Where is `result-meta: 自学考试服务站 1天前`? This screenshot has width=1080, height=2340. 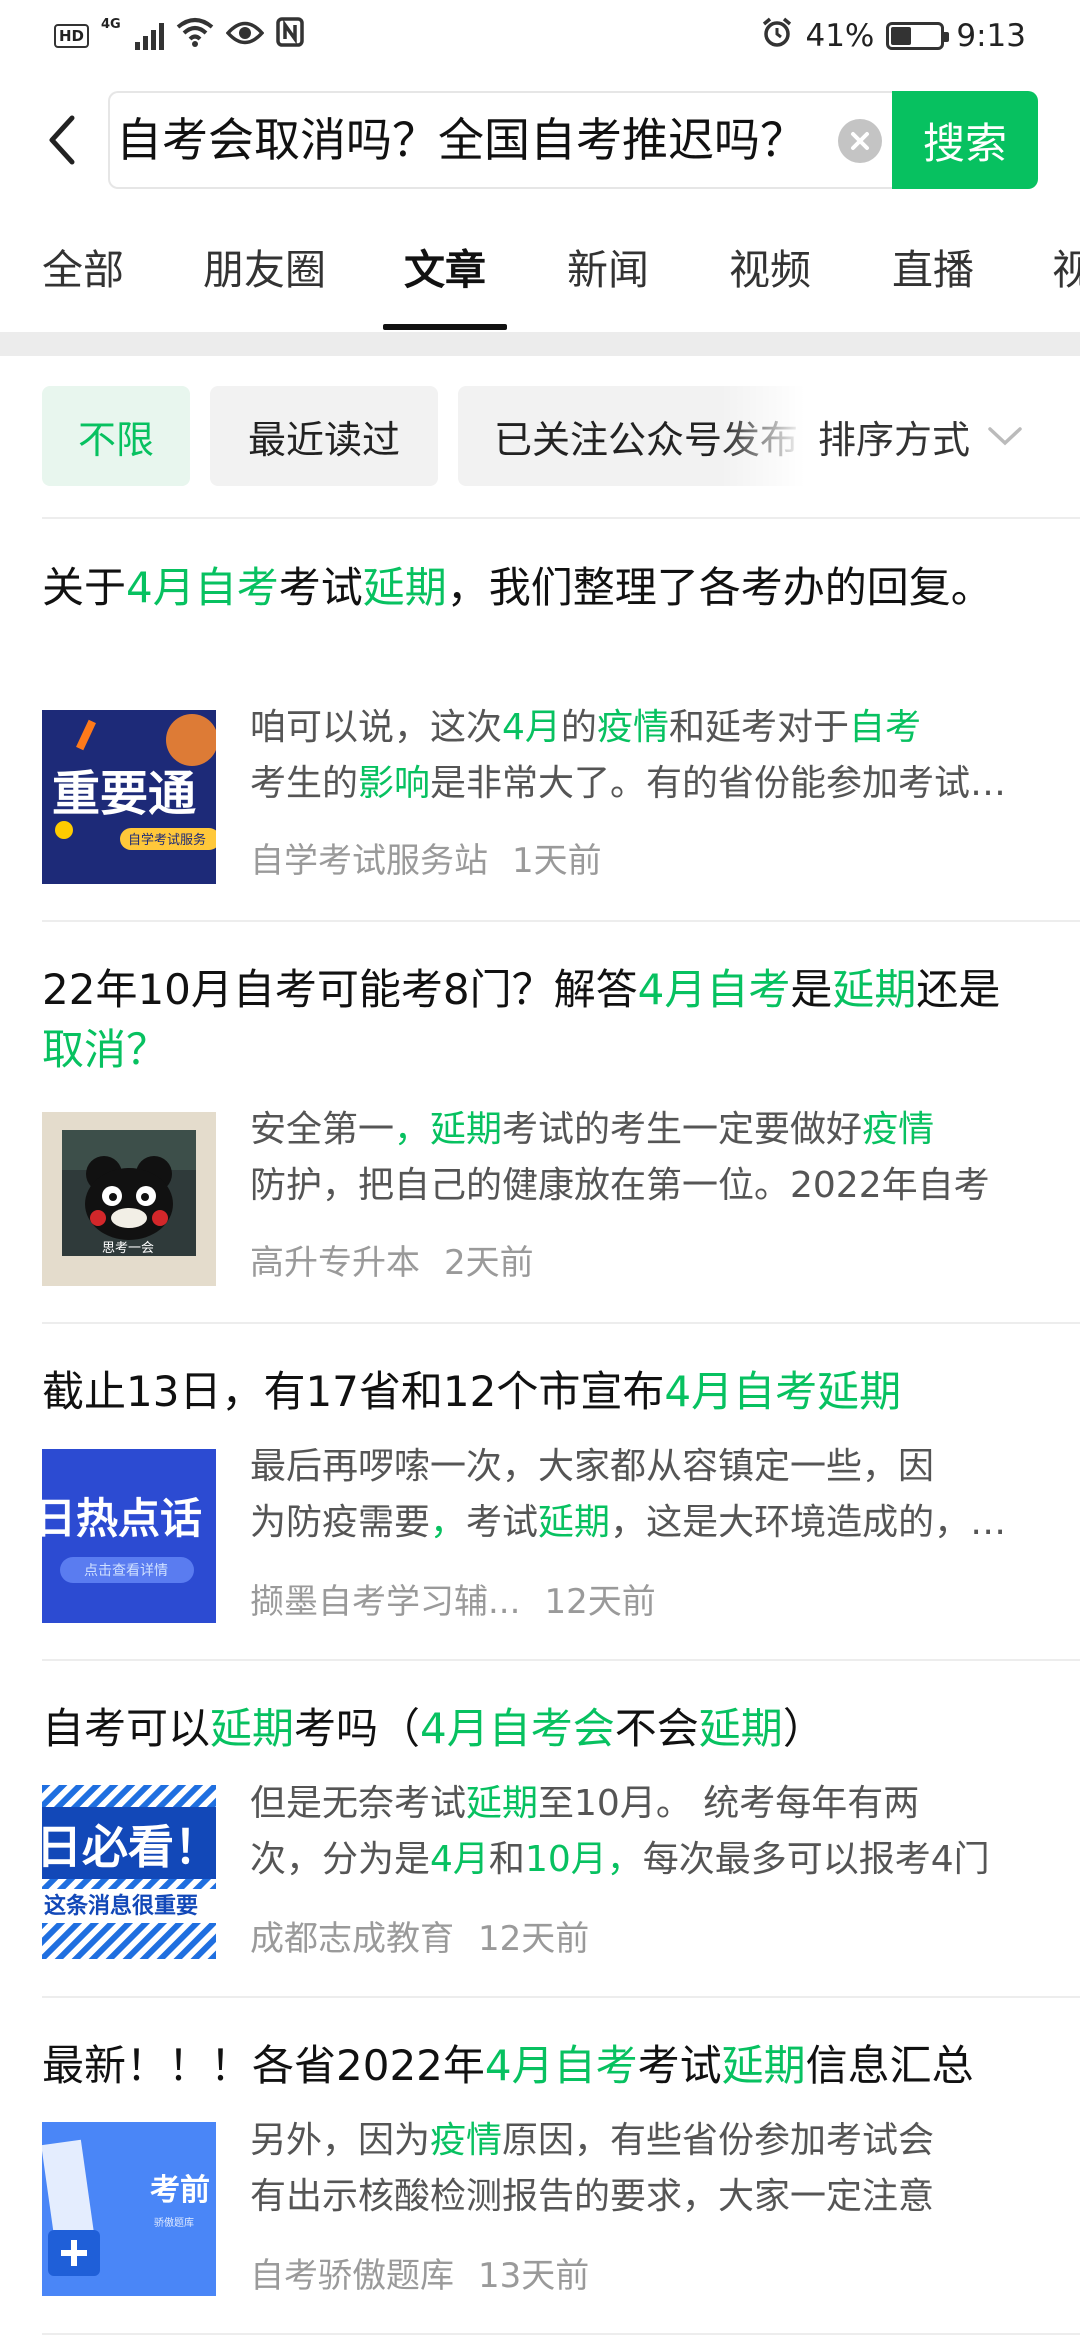
result-meta: 自学考试服务站 1天前 is located at coordinates (426, 857).